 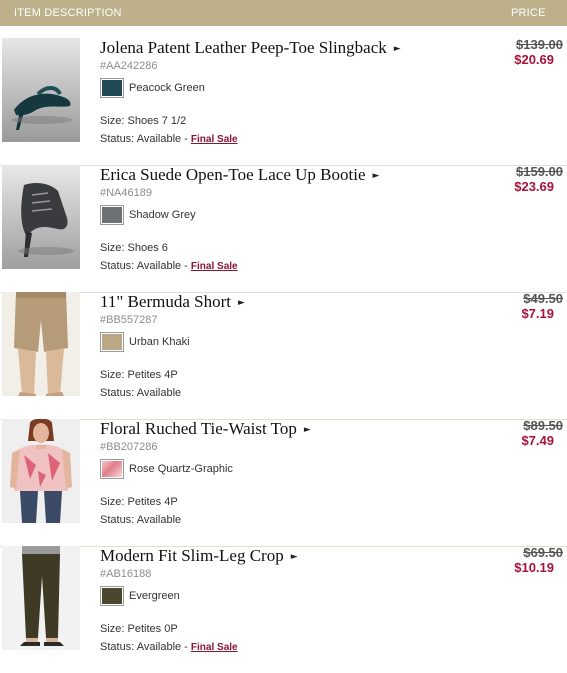 I want to click on sale-price: $7.49, so click(x=537, y=440).